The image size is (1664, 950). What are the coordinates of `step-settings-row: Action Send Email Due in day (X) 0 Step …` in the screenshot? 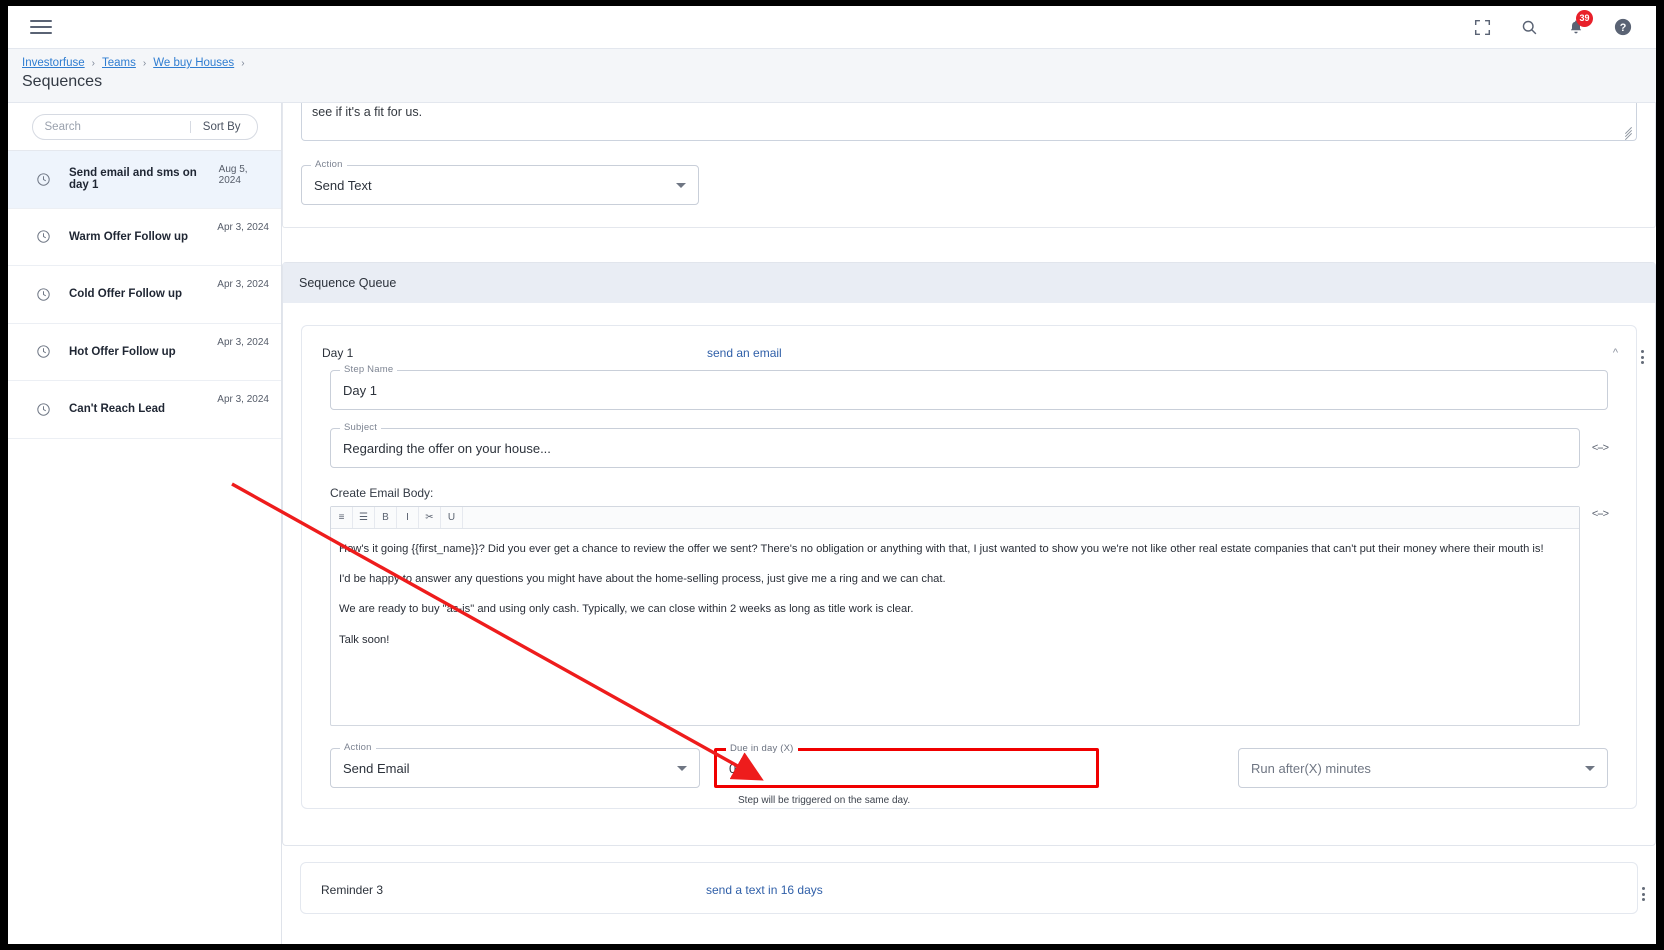 It's located at (969, 774).